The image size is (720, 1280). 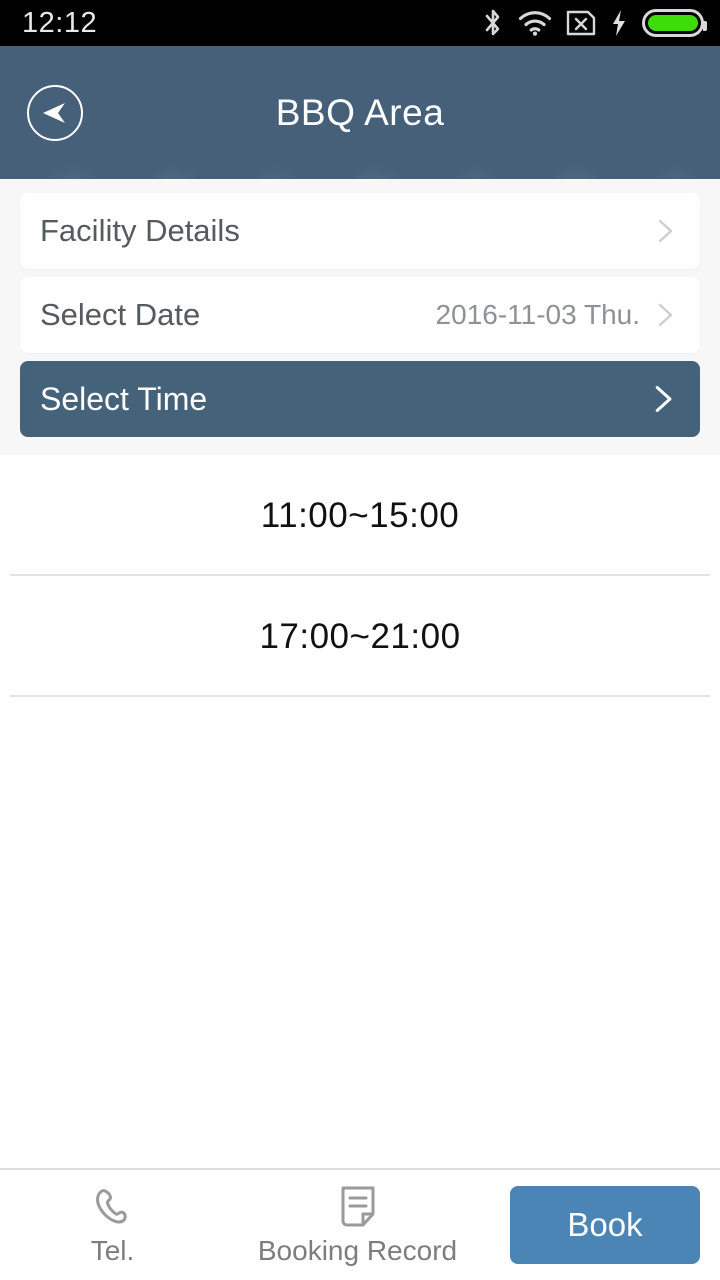 What do you see at coordinates (124, 398) in the screenshot?
I see `card-label: Select Time` at bounding box center [124, 398].